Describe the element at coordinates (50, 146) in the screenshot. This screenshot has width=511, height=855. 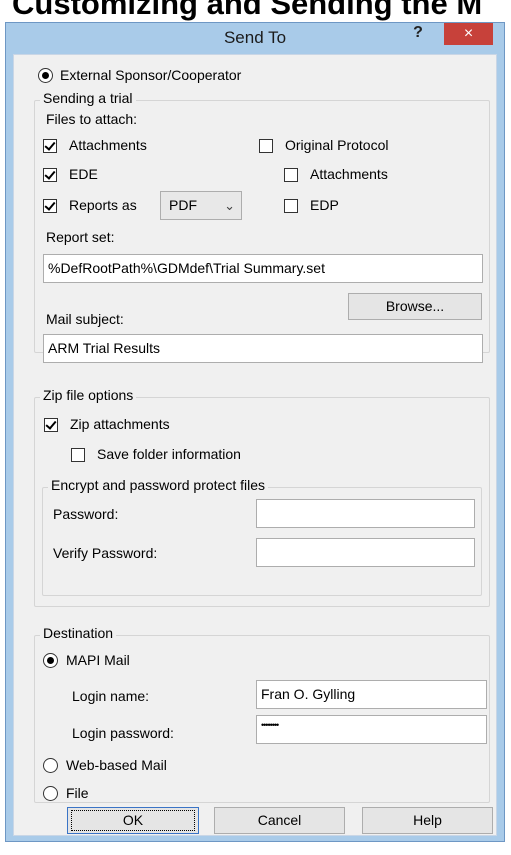
I see `attachments-checkbox` at that location.